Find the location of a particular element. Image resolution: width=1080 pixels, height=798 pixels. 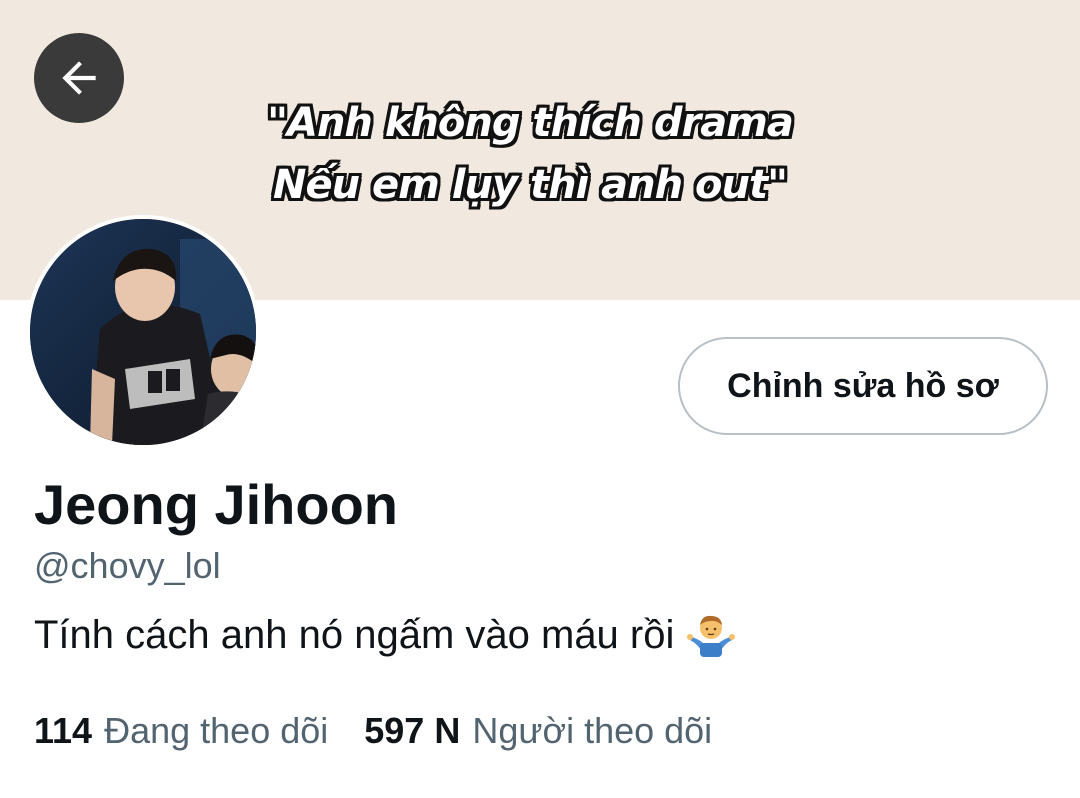

following-link: 114 Đang theo dõi is located at coordinates (181, 731).